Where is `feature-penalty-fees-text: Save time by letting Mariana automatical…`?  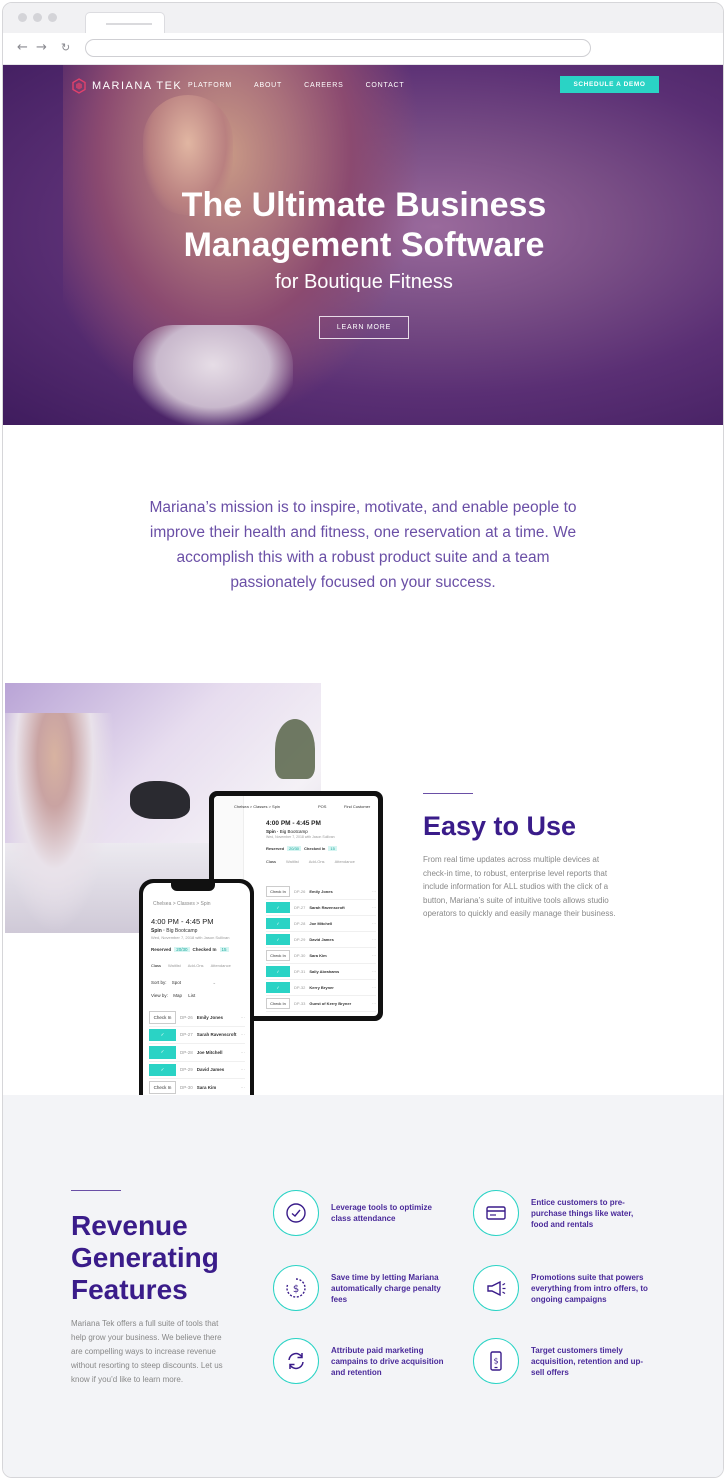 feature-penalty-fees-text: Save time by letting Mariana automatical… is located at coordinates (386, 1288).